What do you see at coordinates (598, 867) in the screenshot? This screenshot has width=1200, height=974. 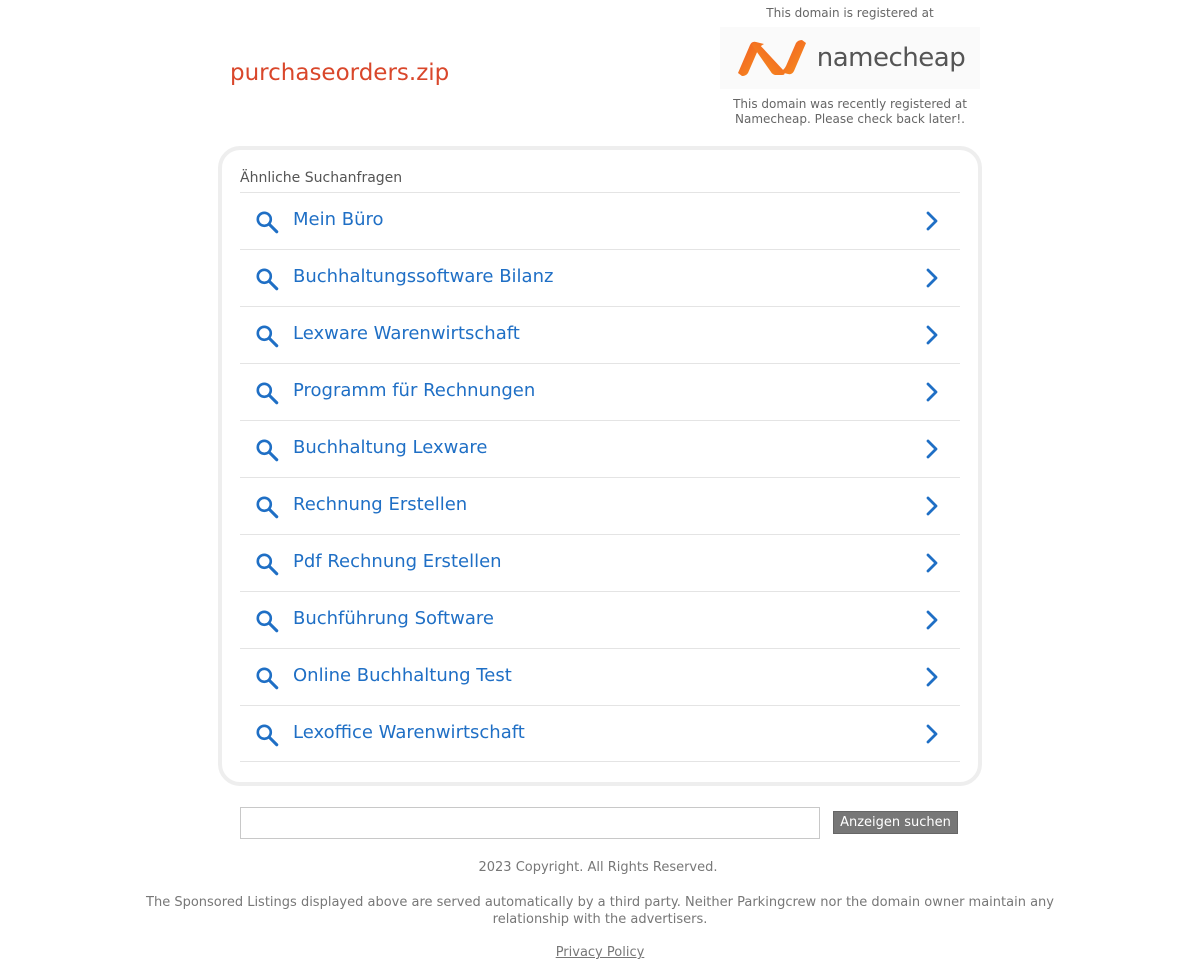 I see `copyright-text: 2023 Copyright. All Rights Reserved.` at bounding box center [598, 867].